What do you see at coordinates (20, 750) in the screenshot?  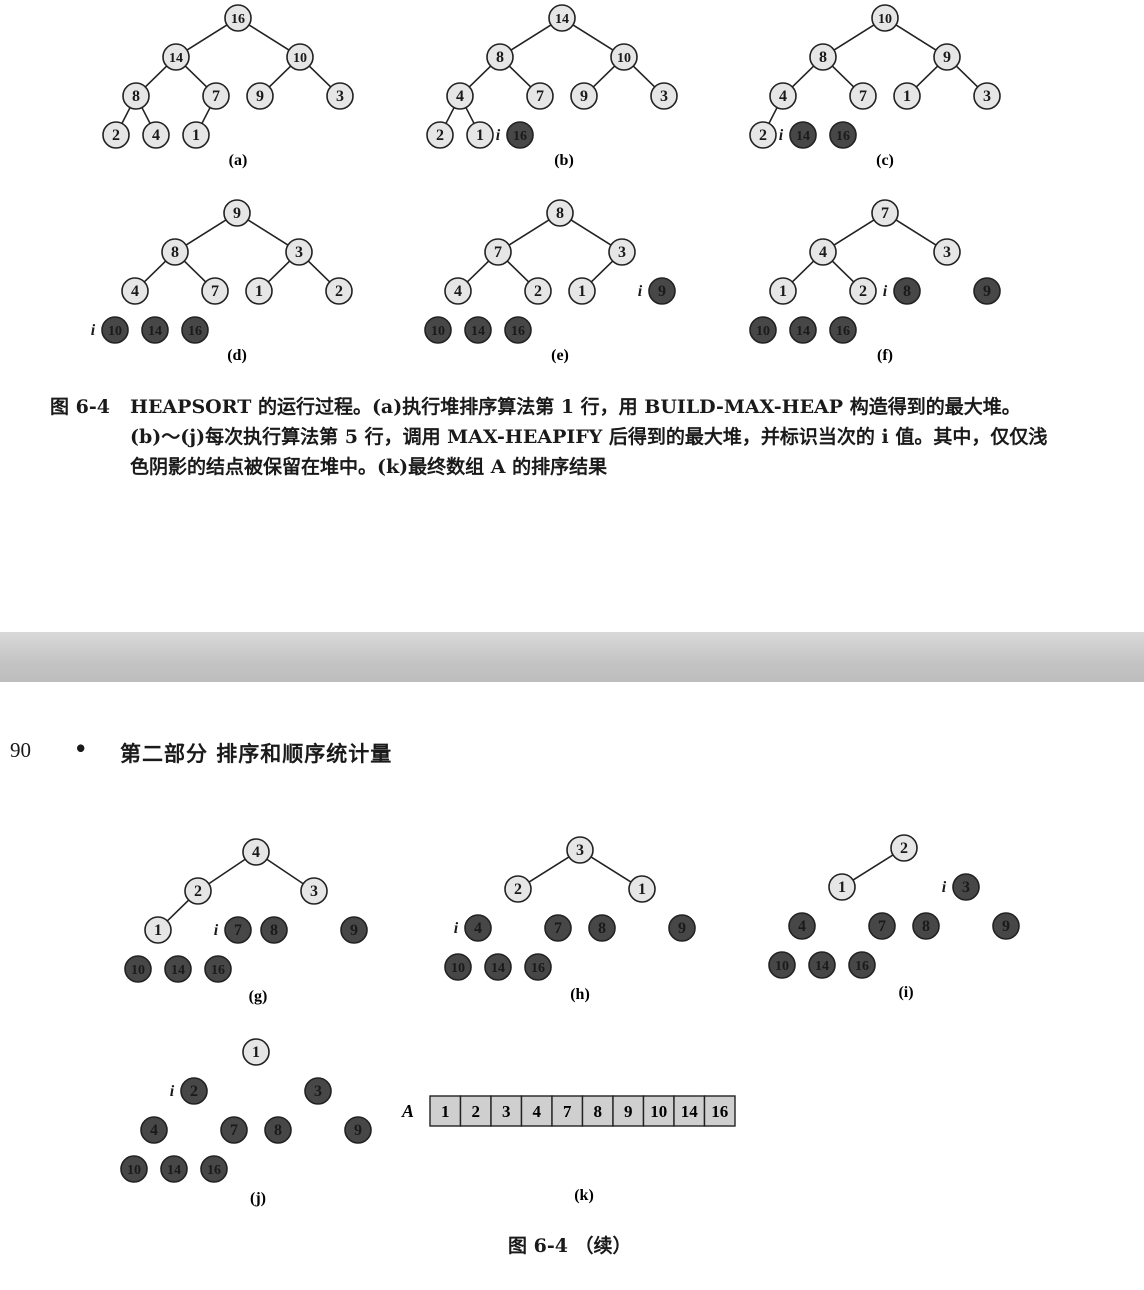 I see `page-number: 90` at bounding box center [20, 750].